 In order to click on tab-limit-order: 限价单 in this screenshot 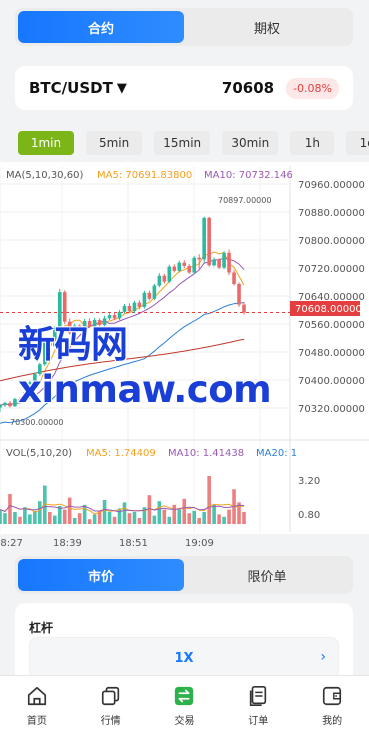, I will do `click(267, 575)`.